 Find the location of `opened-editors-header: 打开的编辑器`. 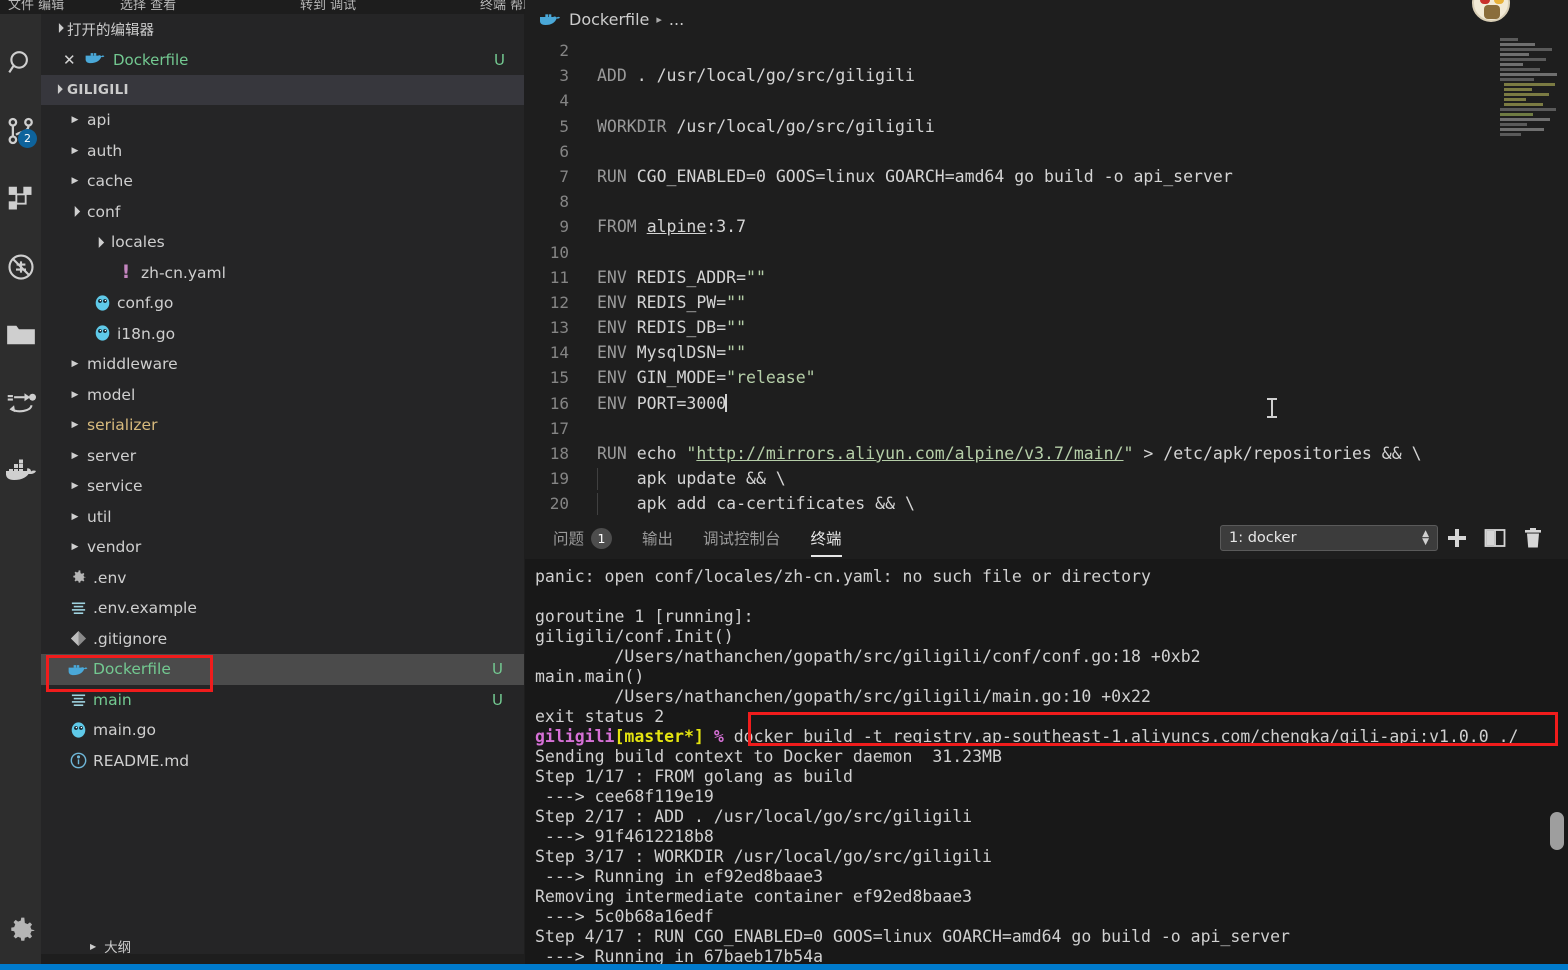

opened-editors-header: 打开的编辑器 is located at coordinates (283, 29).